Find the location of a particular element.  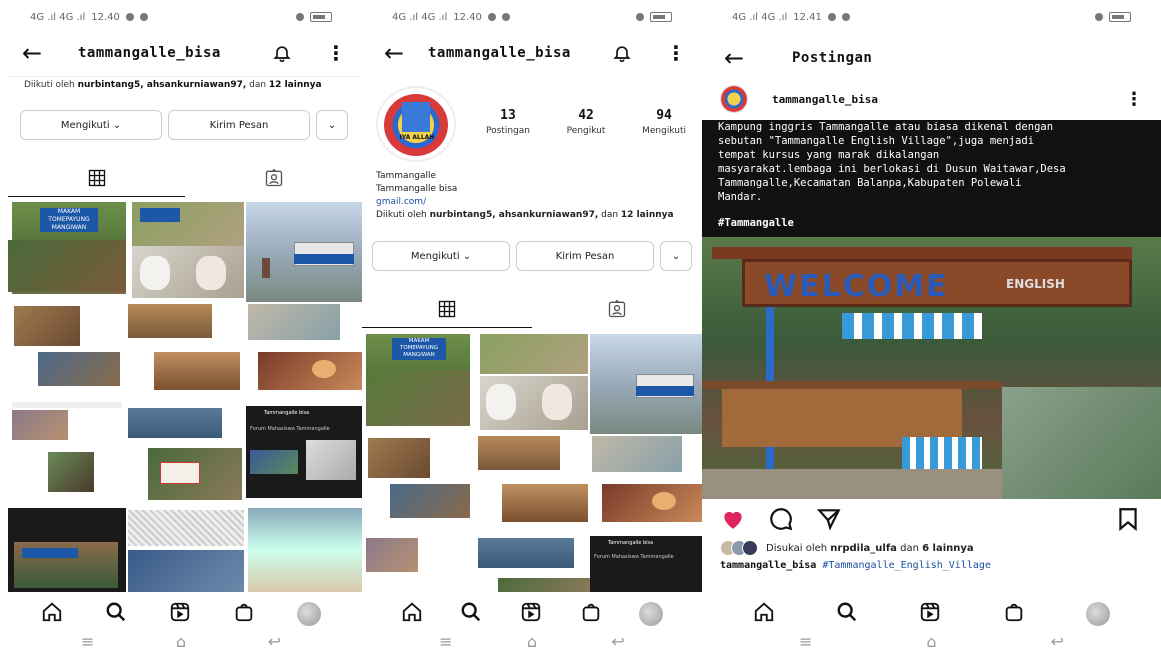

likes-text: Disukai oleh nrpdila_ulfa dan 6 lainnya is located at coordinates (870, 548).